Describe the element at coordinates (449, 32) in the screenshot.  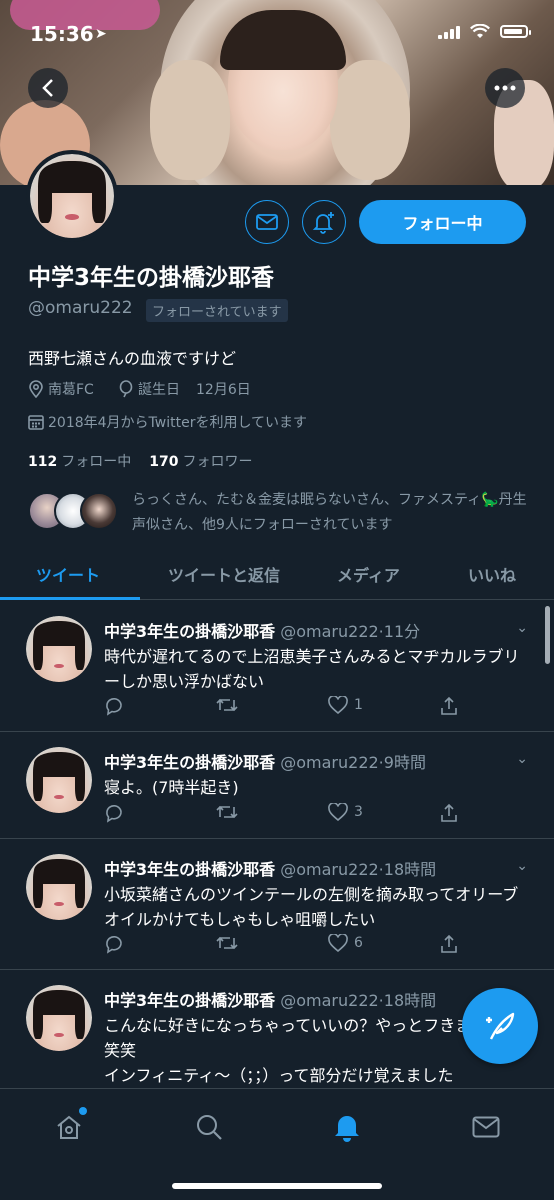
I see `cellular-signal-icon` at that location.